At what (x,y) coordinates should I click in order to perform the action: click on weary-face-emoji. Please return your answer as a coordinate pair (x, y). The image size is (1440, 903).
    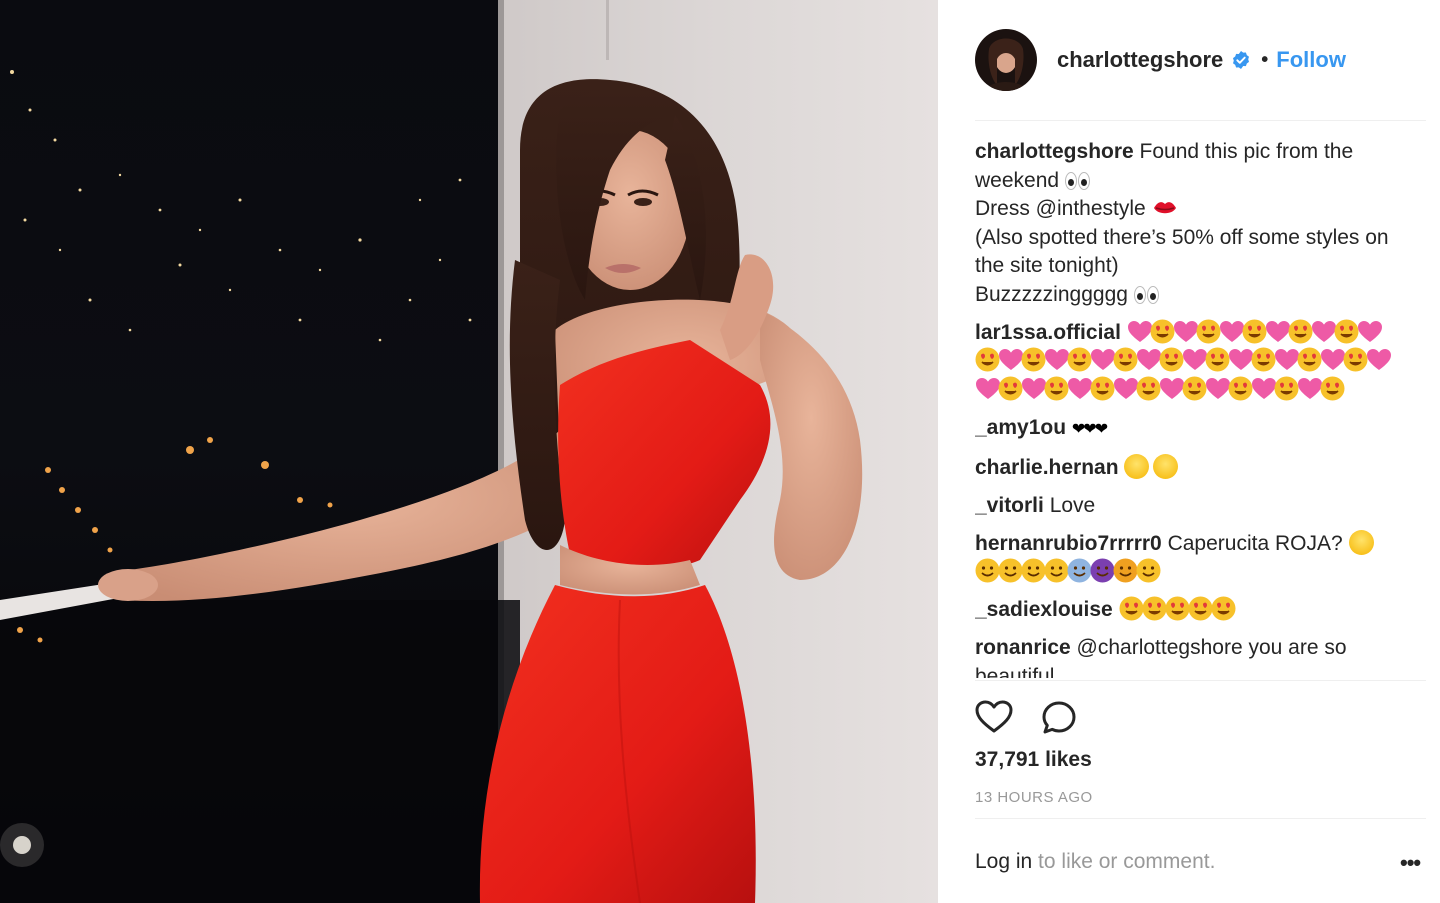
    Looking at the image, I should click on (1137, 466).